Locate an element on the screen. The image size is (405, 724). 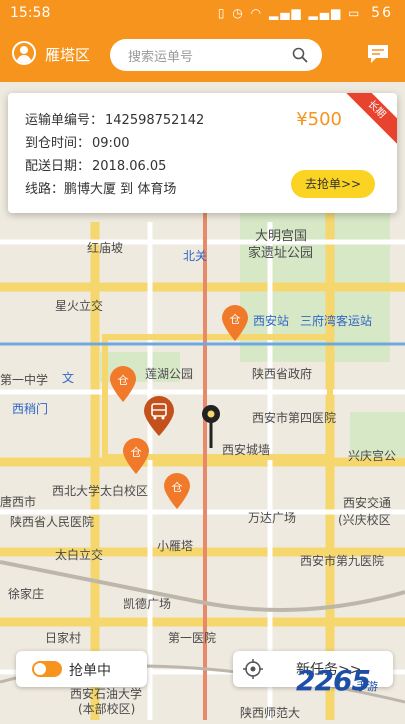
search-placeholder: 搜索运单号 is located at coordinates (161, 57).